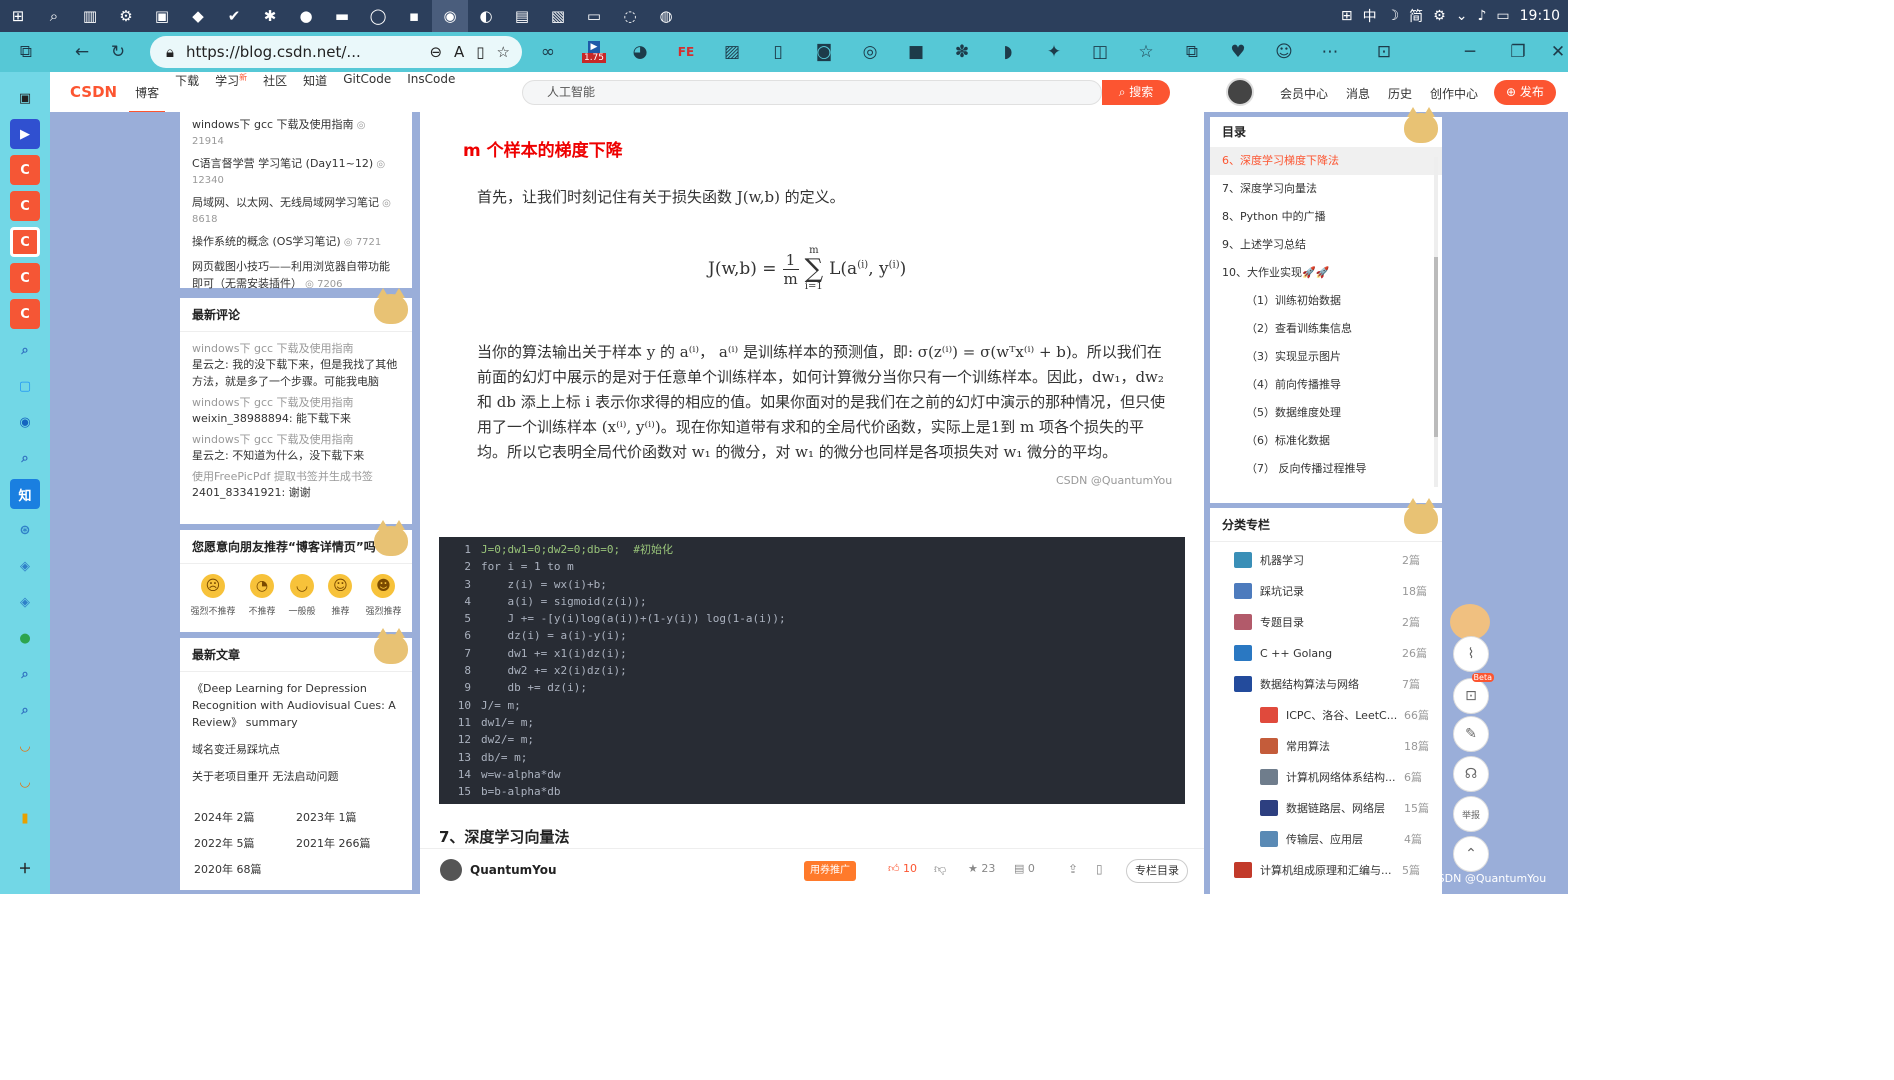  I want to click on favorite-button: ★ 23, so click(981, 868).